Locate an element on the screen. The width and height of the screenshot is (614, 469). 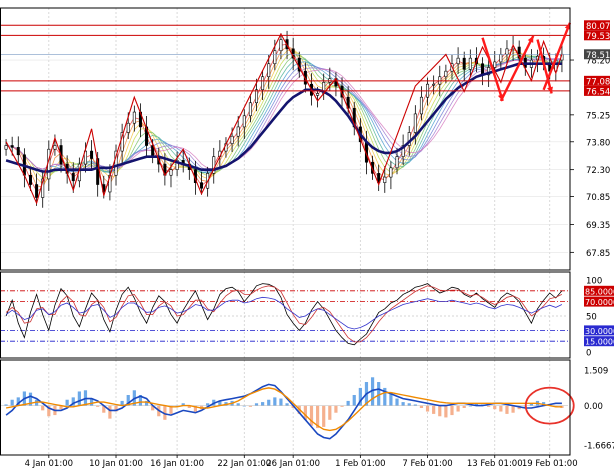
price-axis-label: 79.53 is located at coordinates (598, 37).